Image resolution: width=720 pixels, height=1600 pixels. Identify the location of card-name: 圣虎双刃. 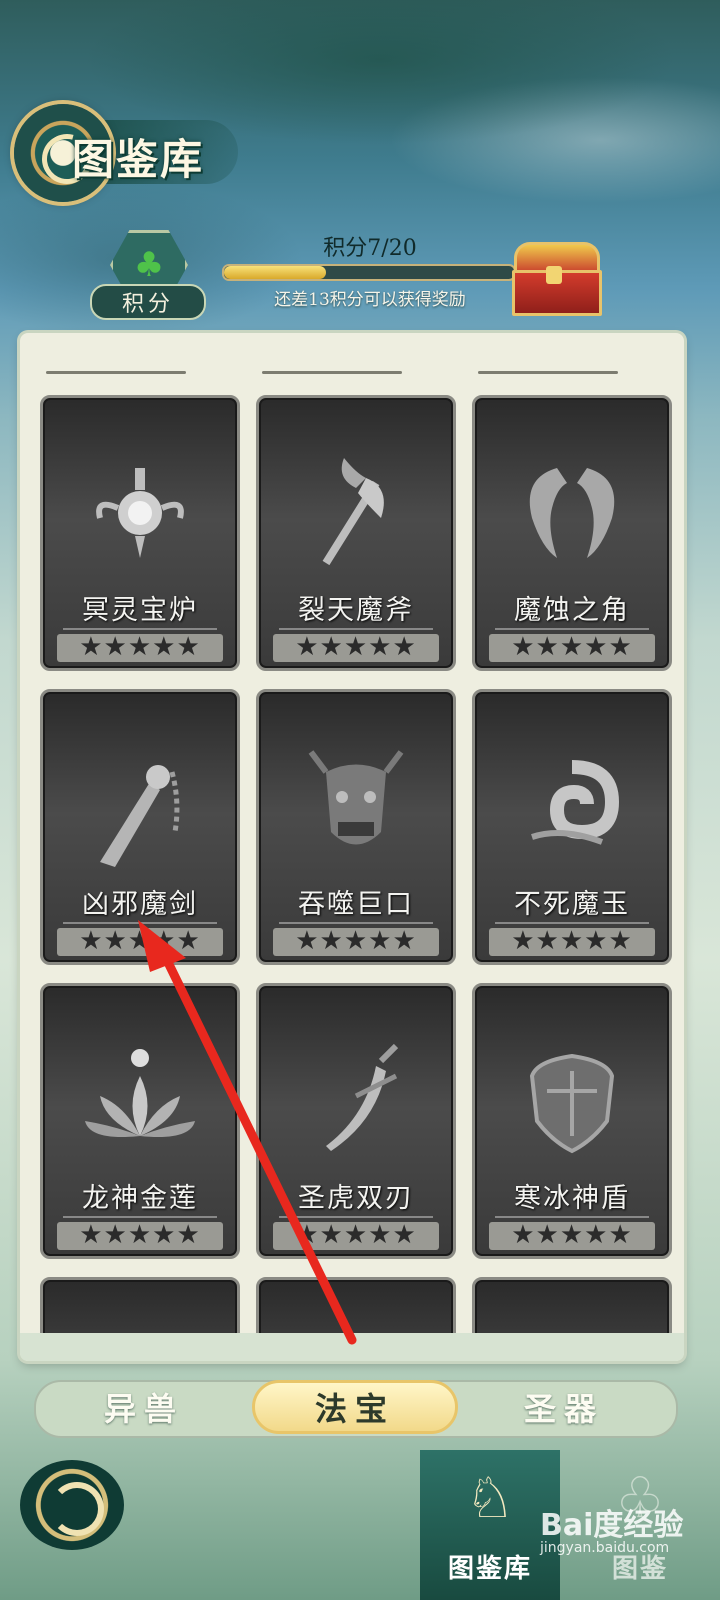
(356, 1198).